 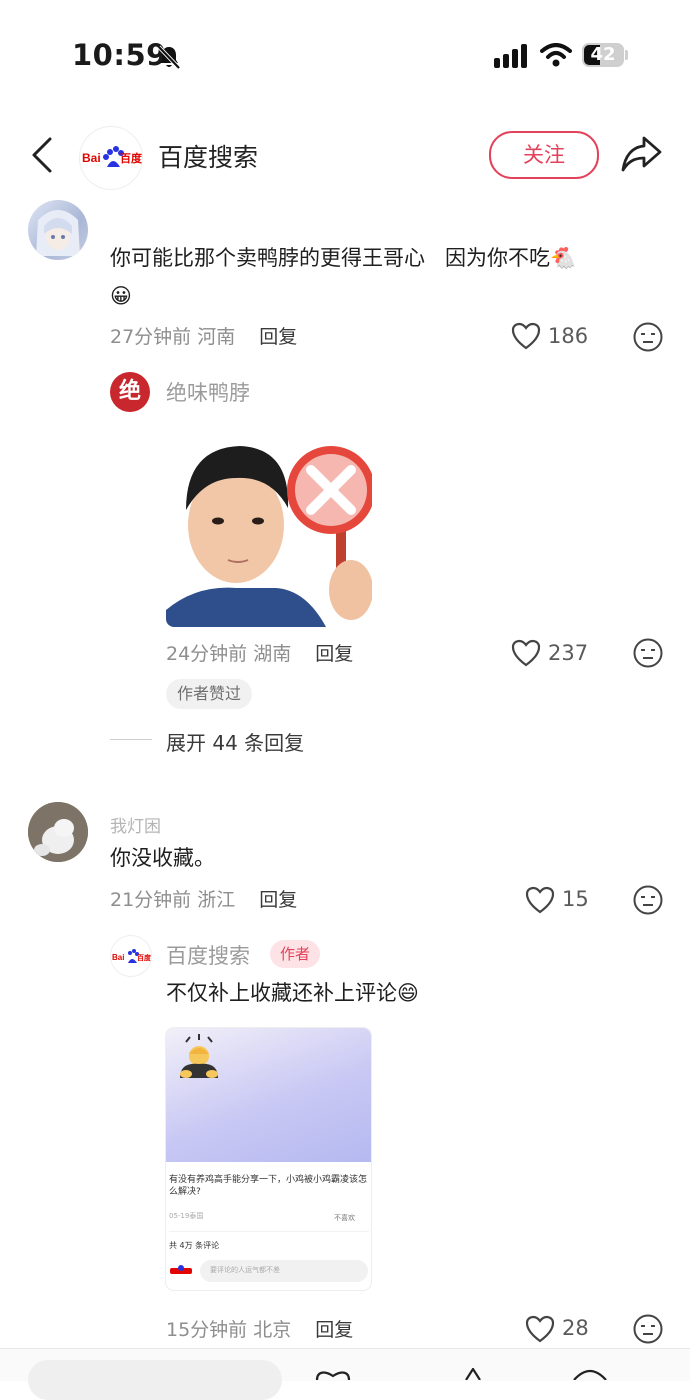 I want to click on comment-location: 浙江, so click(x=216, y=900).